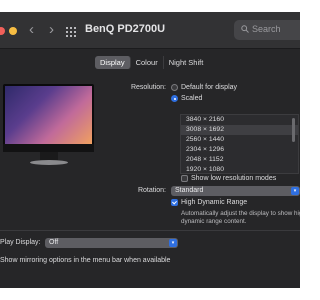 This screenshot has width=320, height=300. I want to click on resolution-option: 2560 × 1440, so click(239, 140).